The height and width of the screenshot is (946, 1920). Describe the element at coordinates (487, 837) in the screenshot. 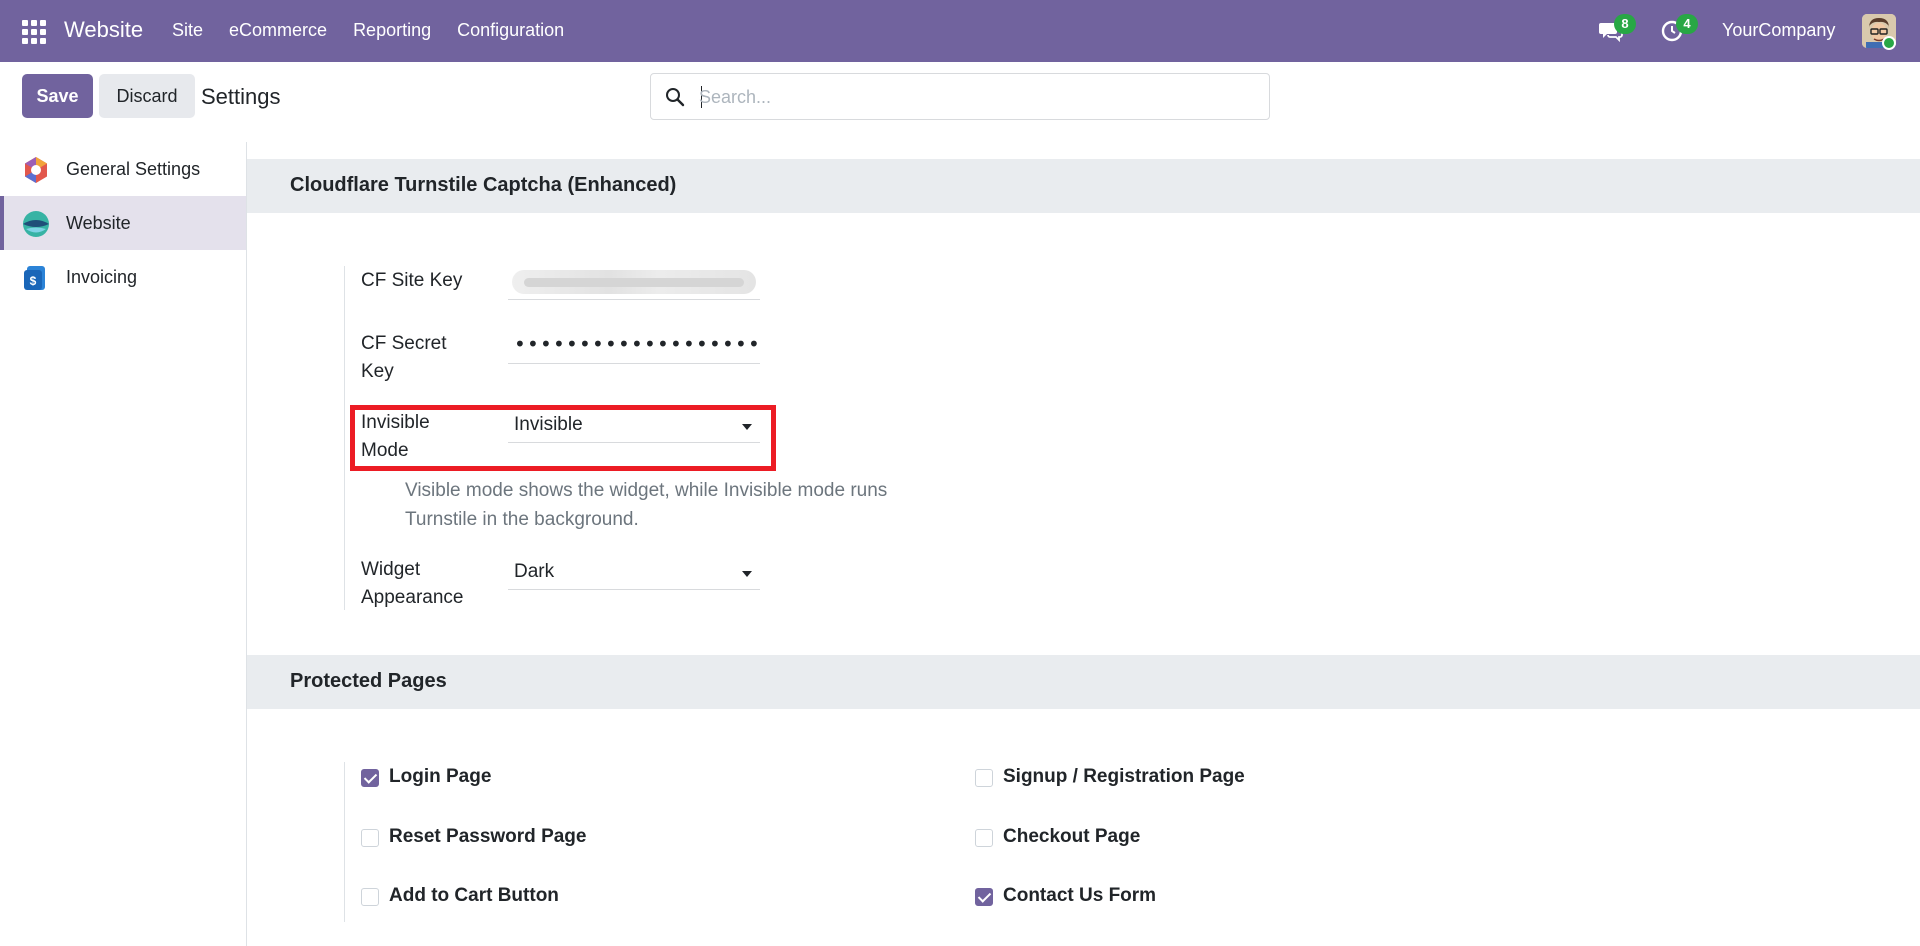

I see `reset-password-label: Reset Password Page` at that location.